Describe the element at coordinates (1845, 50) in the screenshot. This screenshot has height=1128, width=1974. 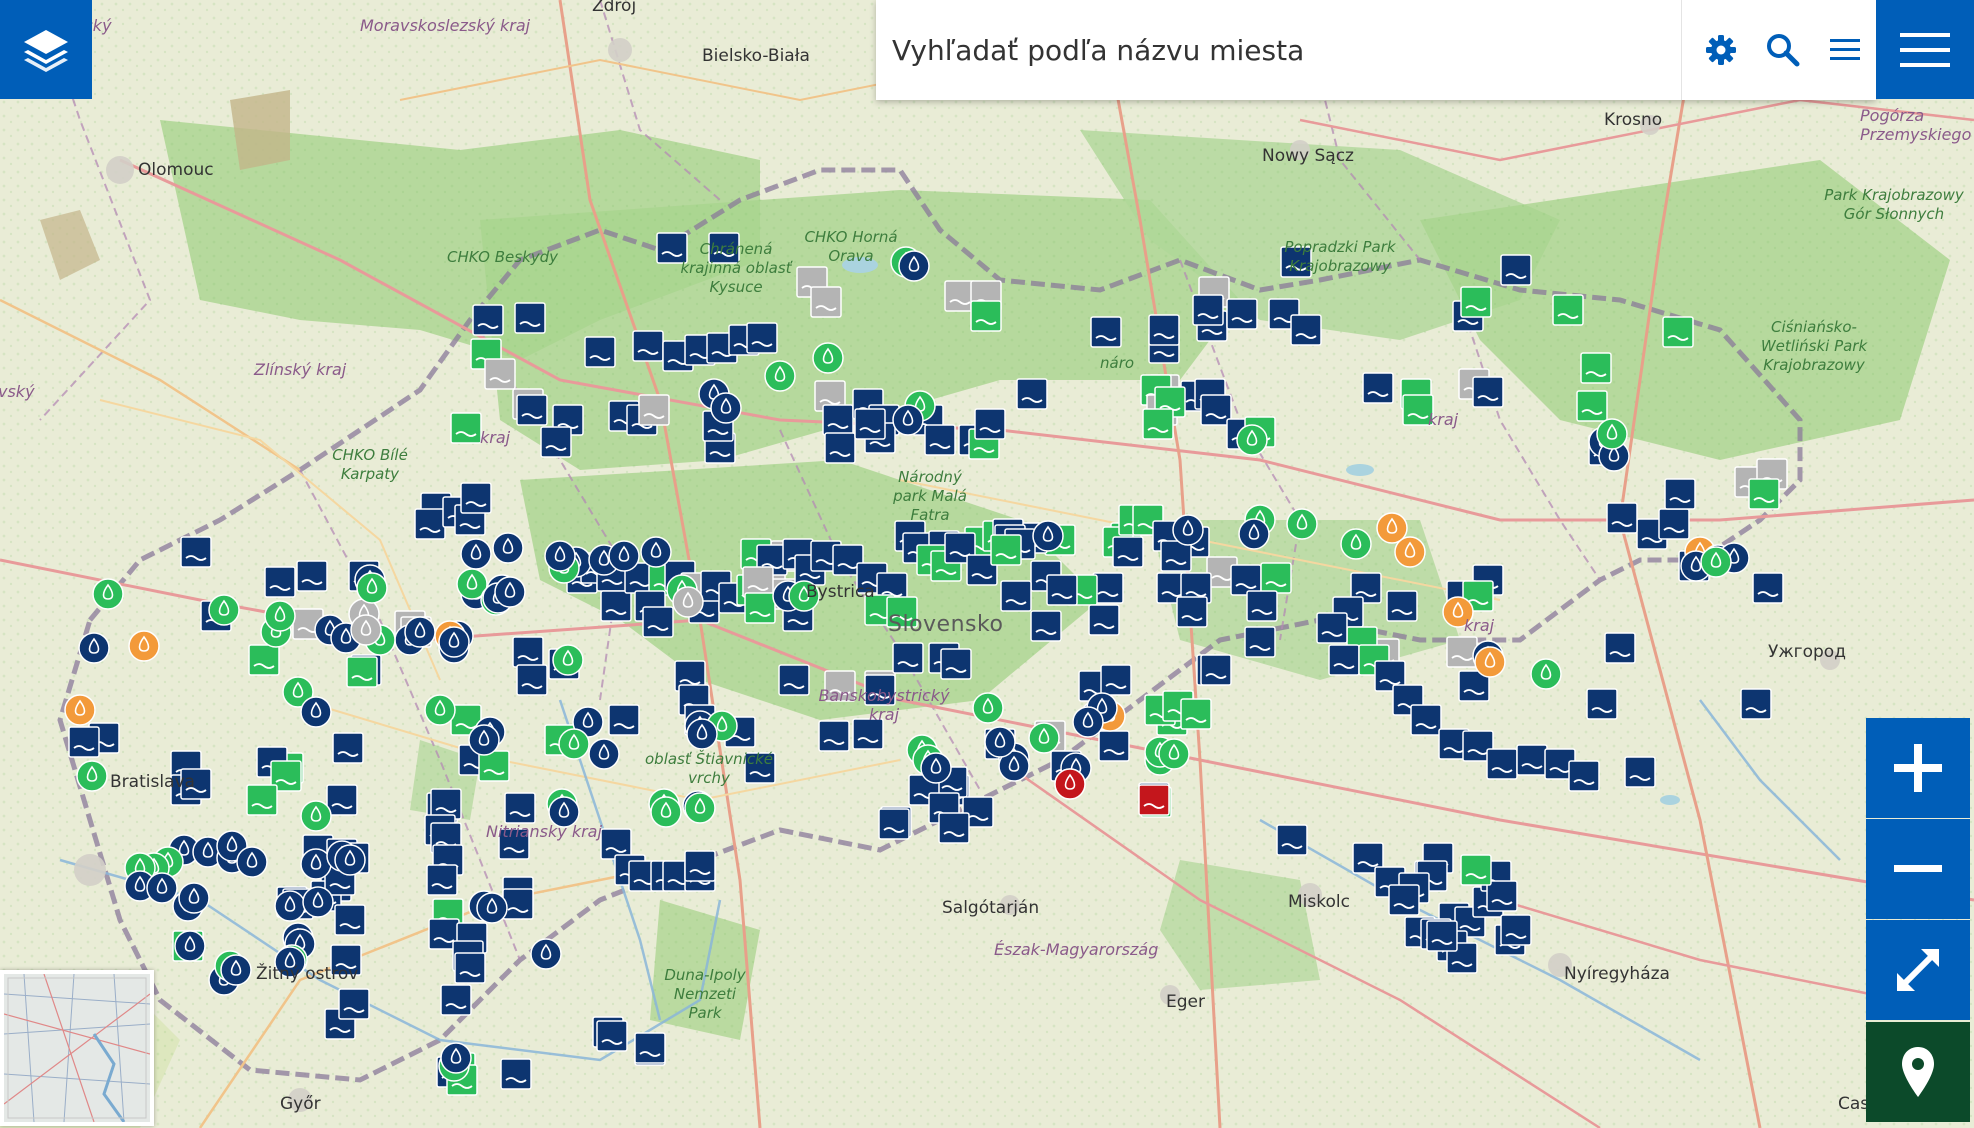
I see `list-button` at that location.